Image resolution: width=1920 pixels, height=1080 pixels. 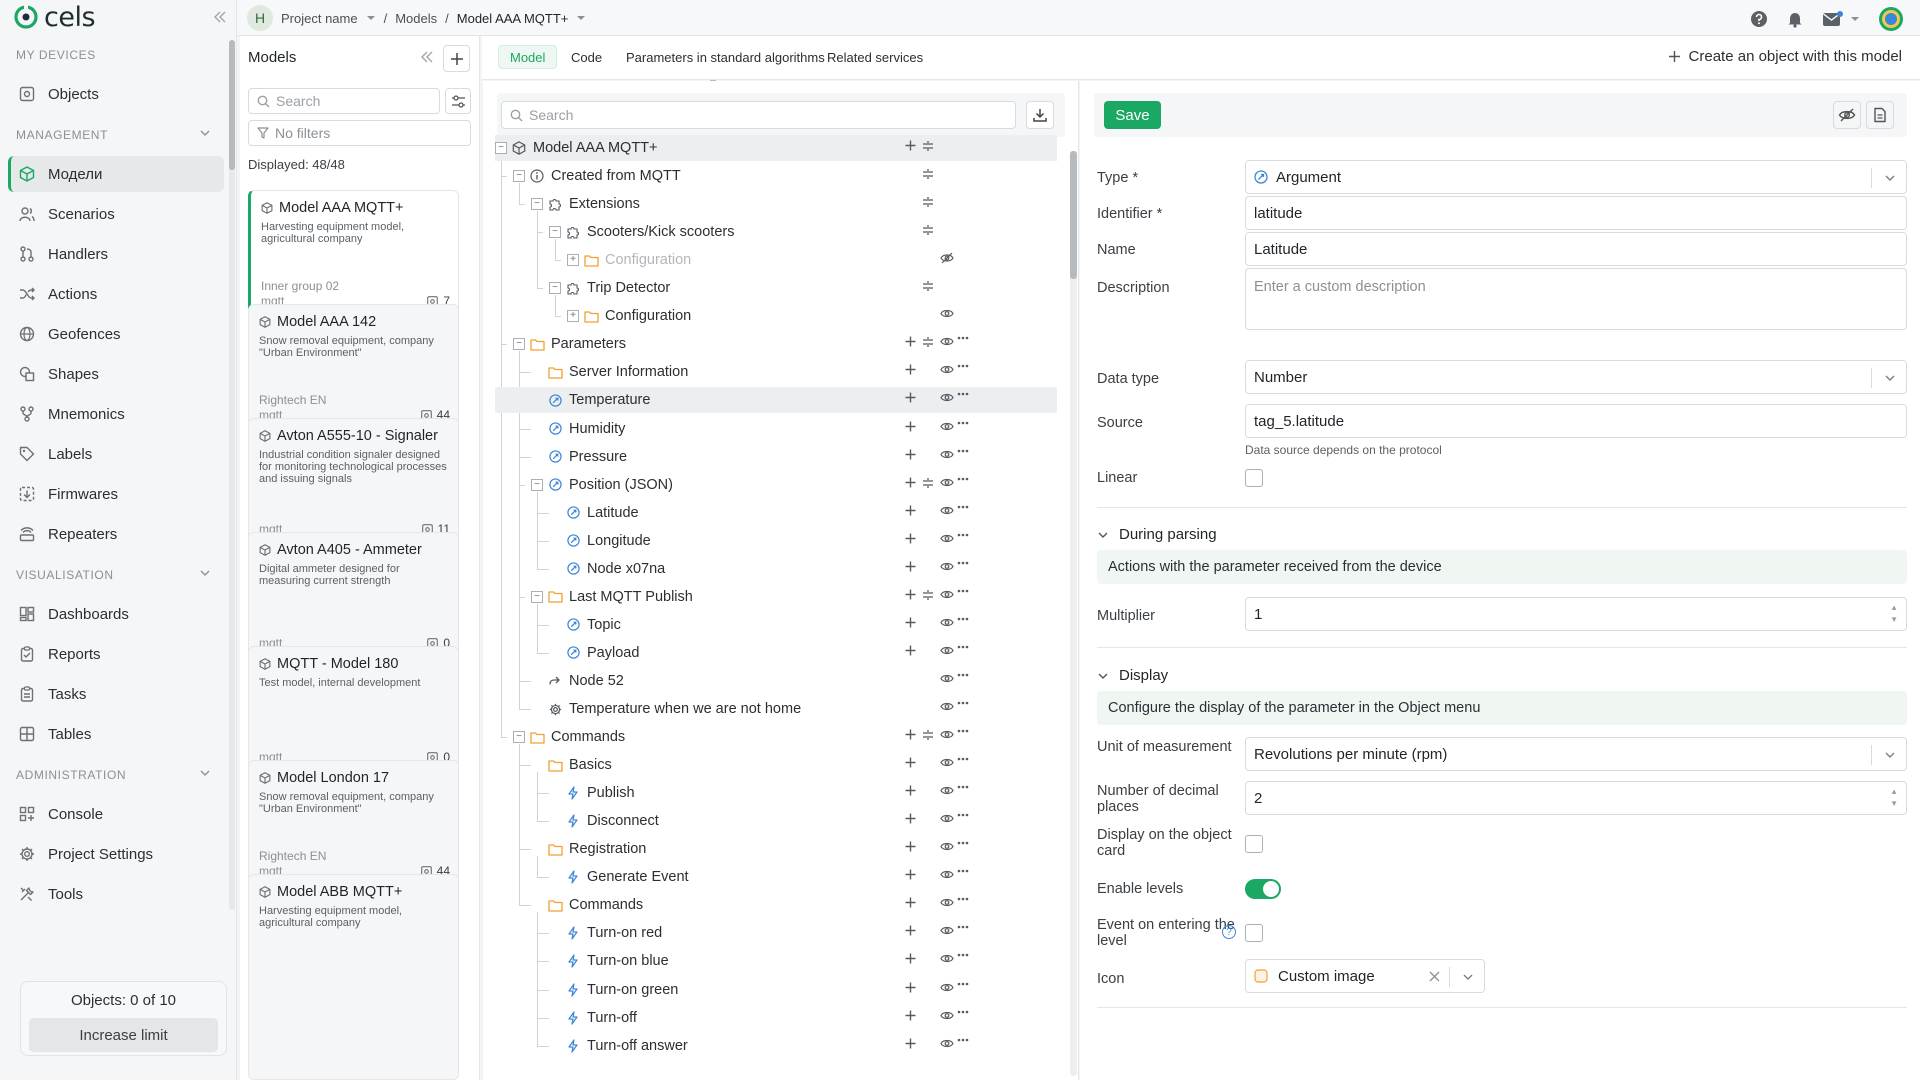 What do you see at coordinates (1785, 56) in the screenshot?
I see `create-object-button: Create an object with this model` at bounding box center [1785, 56].